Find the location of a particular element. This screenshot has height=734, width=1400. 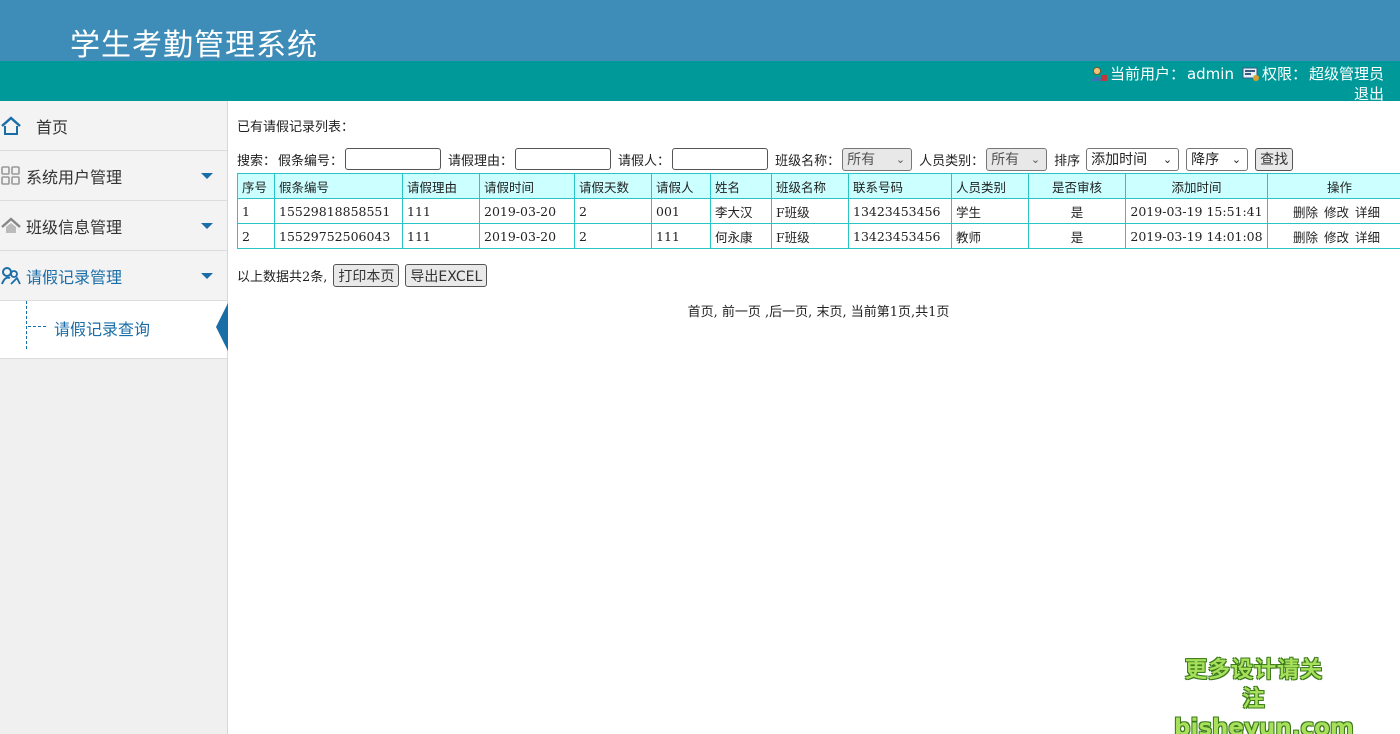

reason-label: 请假理由： is located at coordinates (481, 161).